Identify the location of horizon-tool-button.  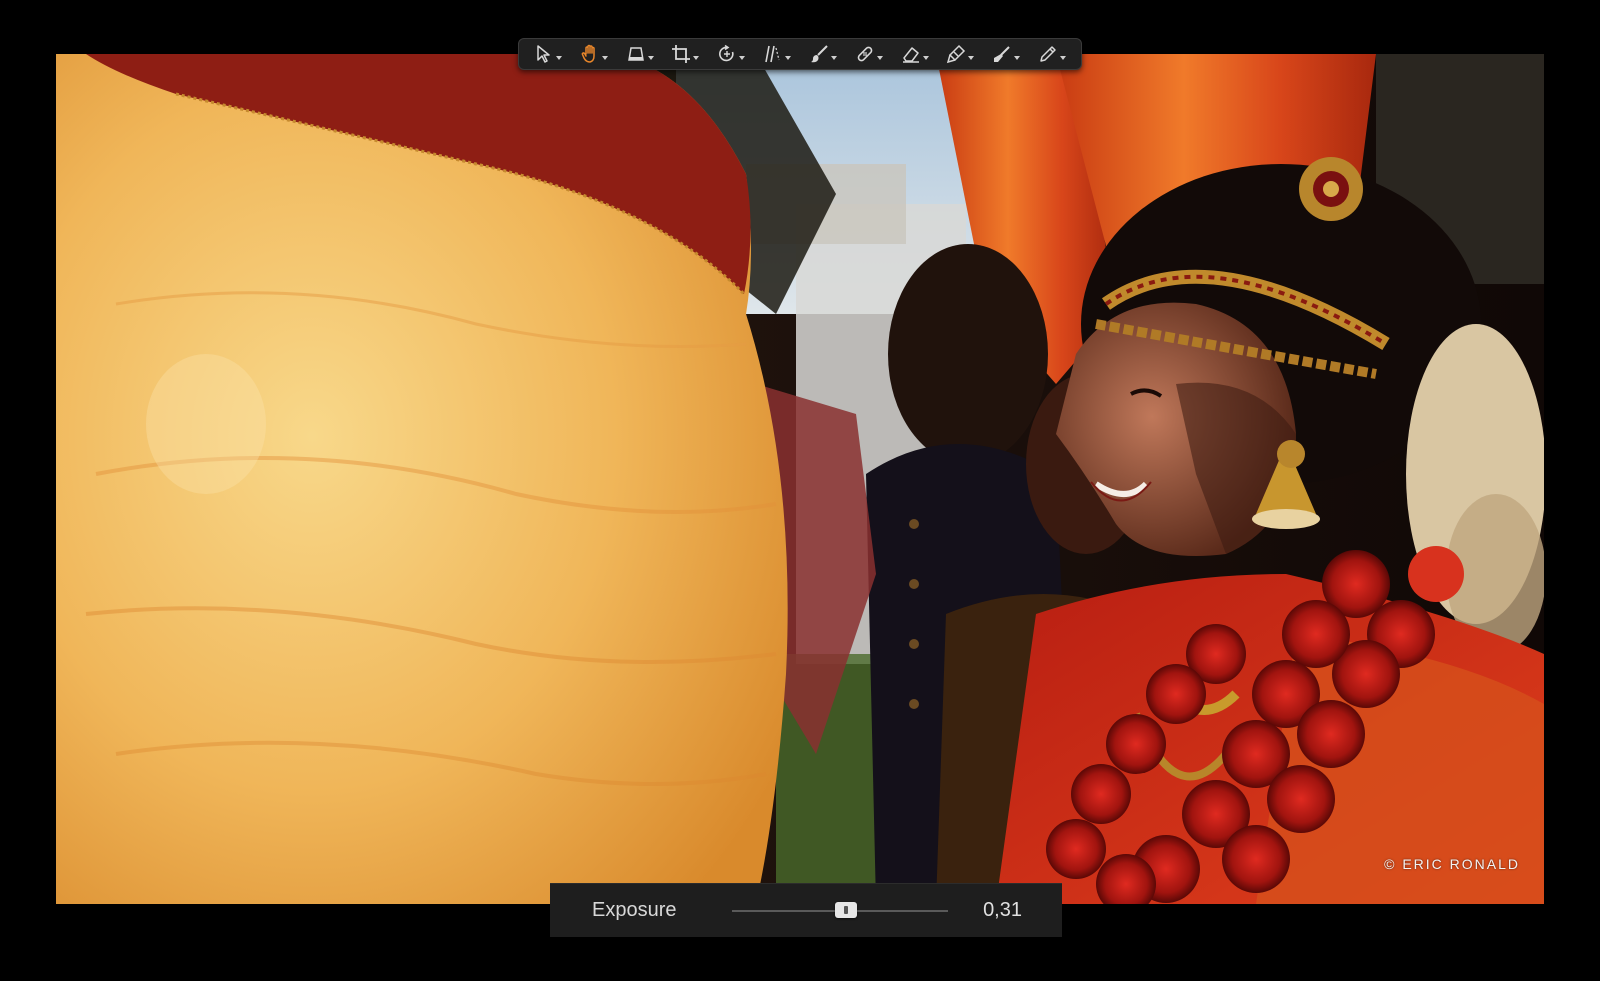
(640, 54).